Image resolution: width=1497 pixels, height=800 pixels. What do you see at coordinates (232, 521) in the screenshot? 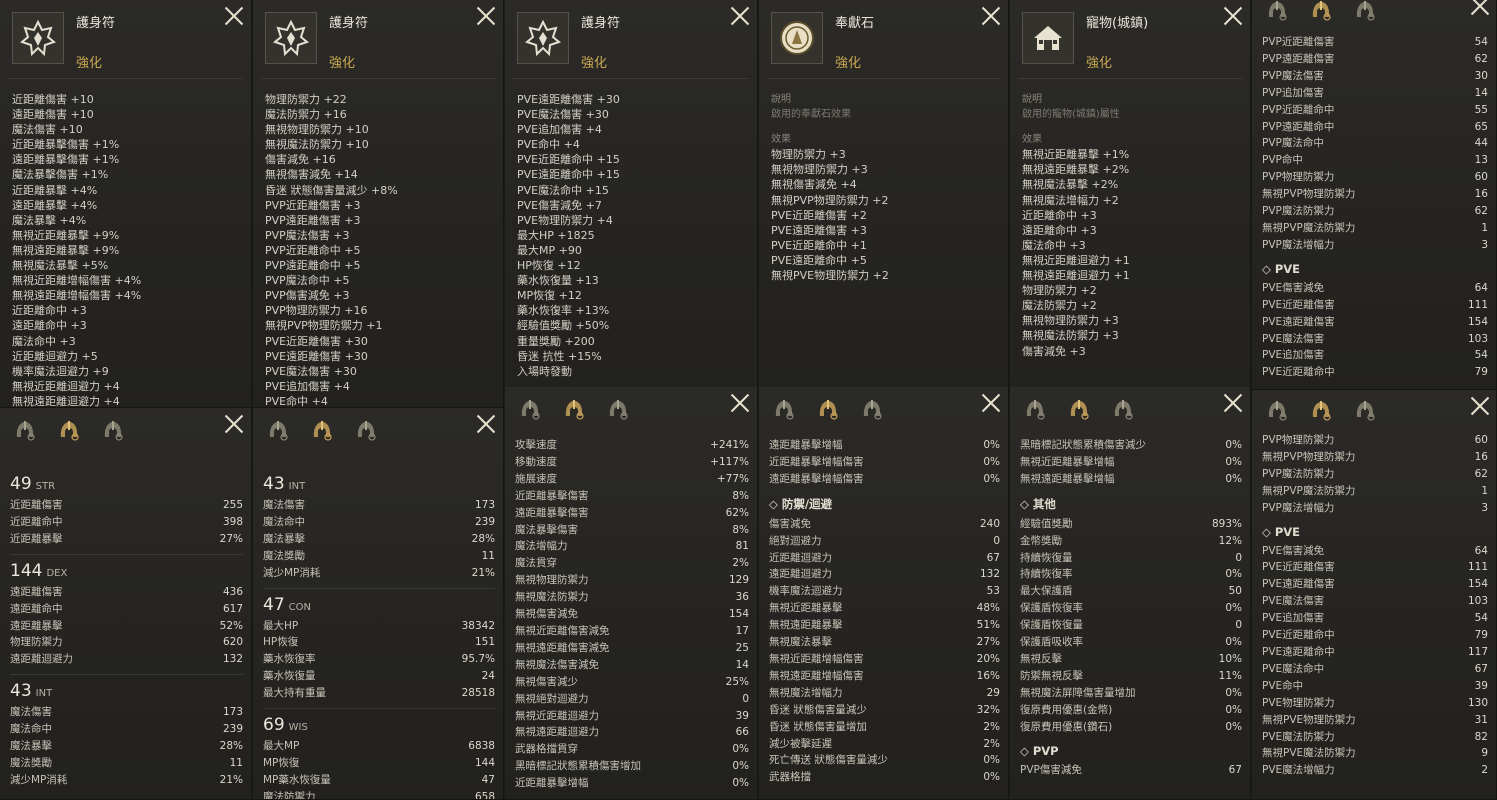
I see `stat-value: 398` at bounding box center [232, 521].